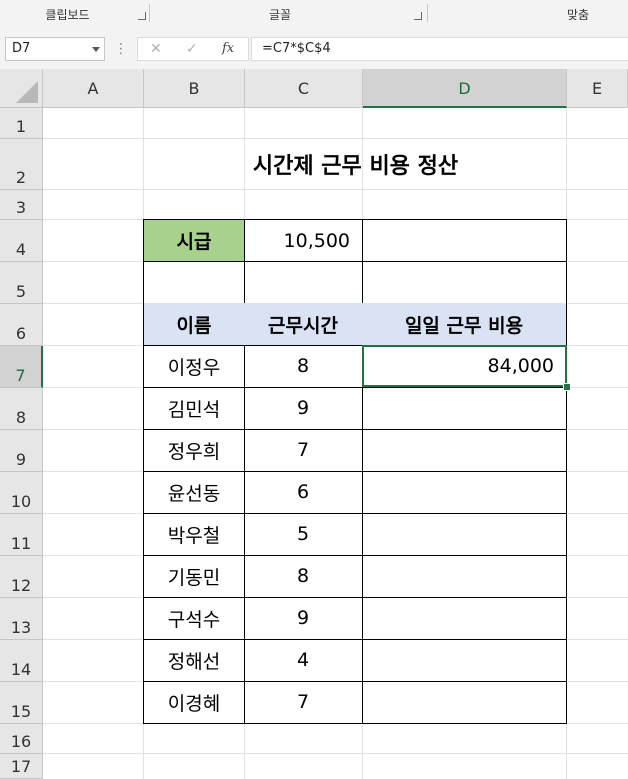 The width and height of the screenshot is (628, 779). What do you see at coordinates (27, 92) in the screenshot?
I see `select-all-triangle-icon` at bounding box center [27, 92].